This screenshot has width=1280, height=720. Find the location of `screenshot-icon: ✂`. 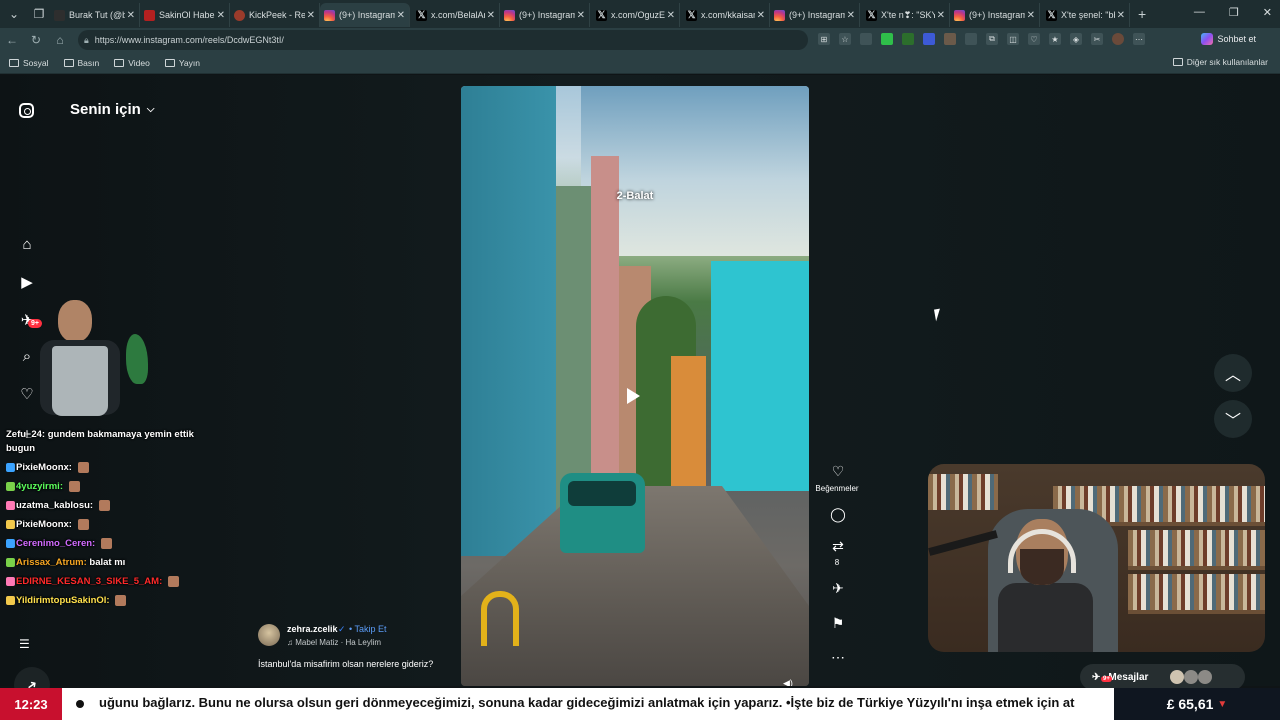

screenshot-icon: ✂ is located at coordinates (1097, 39).